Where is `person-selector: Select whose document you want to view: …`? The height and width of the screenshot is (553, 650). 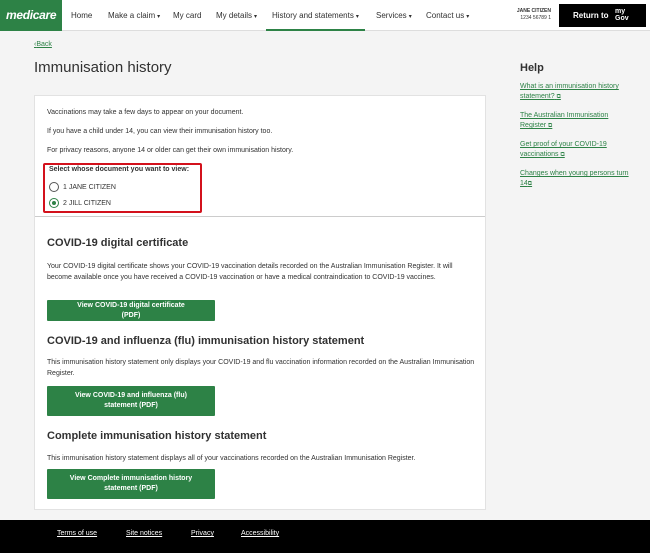
person-selector: Select whose document you want to view: … is located at coordinates (122, 188).